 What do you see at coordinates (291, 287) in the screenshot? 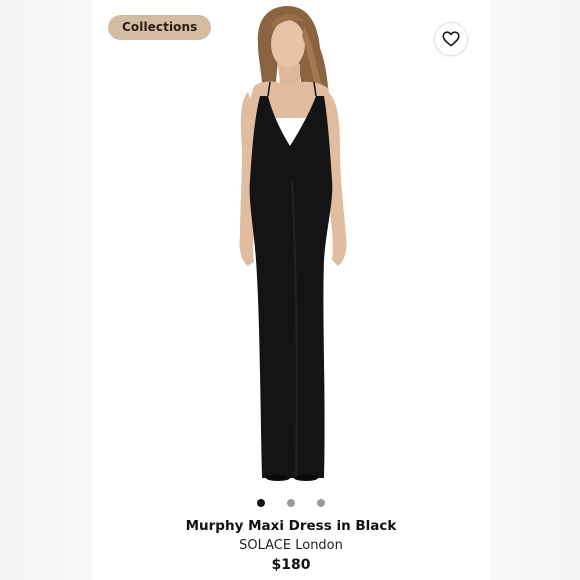
I see `model-dress` at bounding box center [291, 287].